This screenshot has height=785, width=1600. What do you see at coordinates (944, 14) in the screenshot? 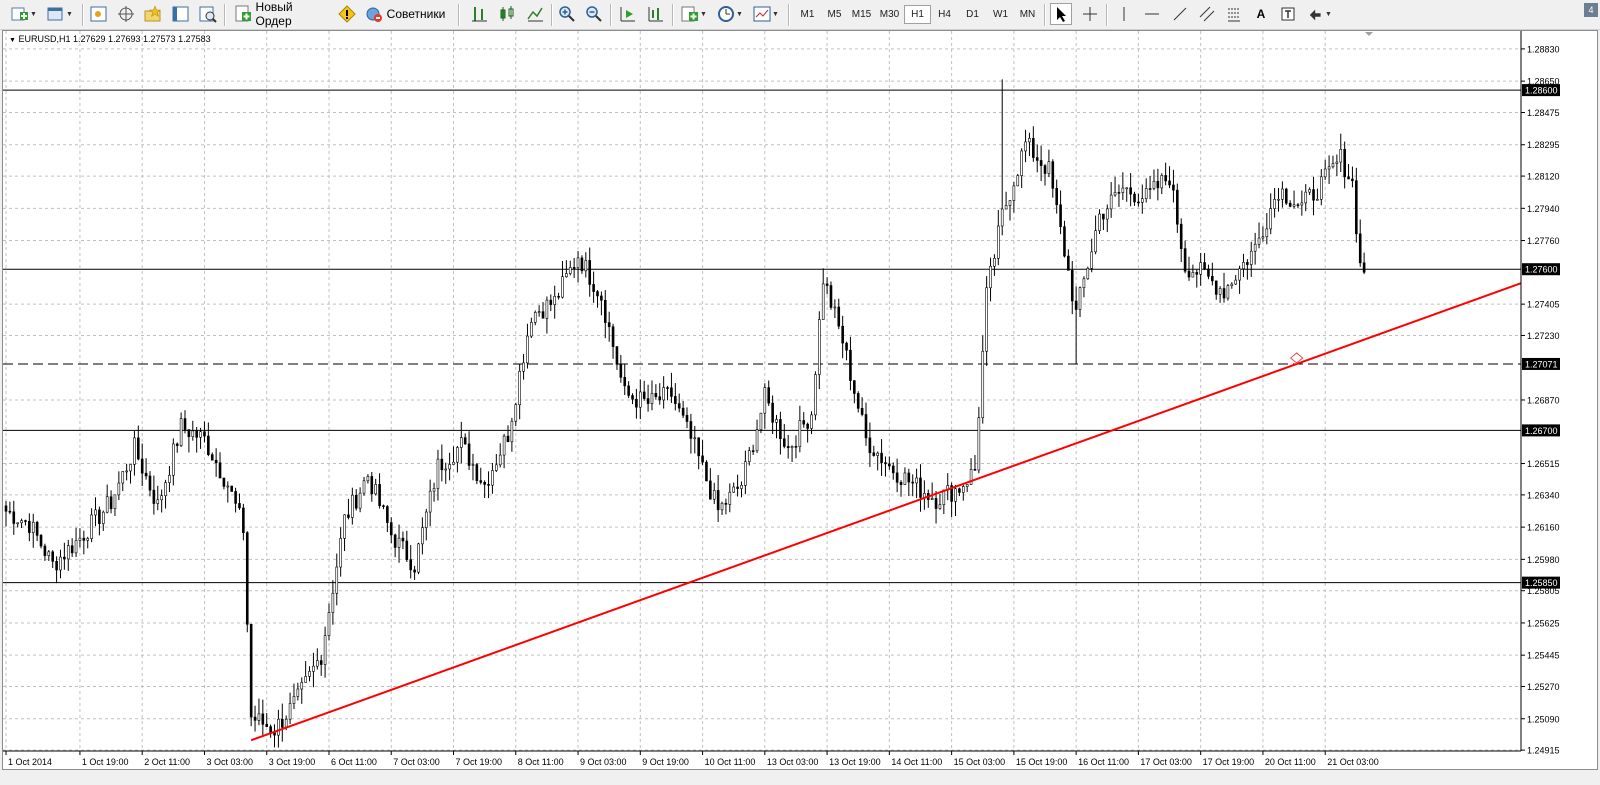
I see `timeframe-h4: H4` at bounding box center [944, 14].